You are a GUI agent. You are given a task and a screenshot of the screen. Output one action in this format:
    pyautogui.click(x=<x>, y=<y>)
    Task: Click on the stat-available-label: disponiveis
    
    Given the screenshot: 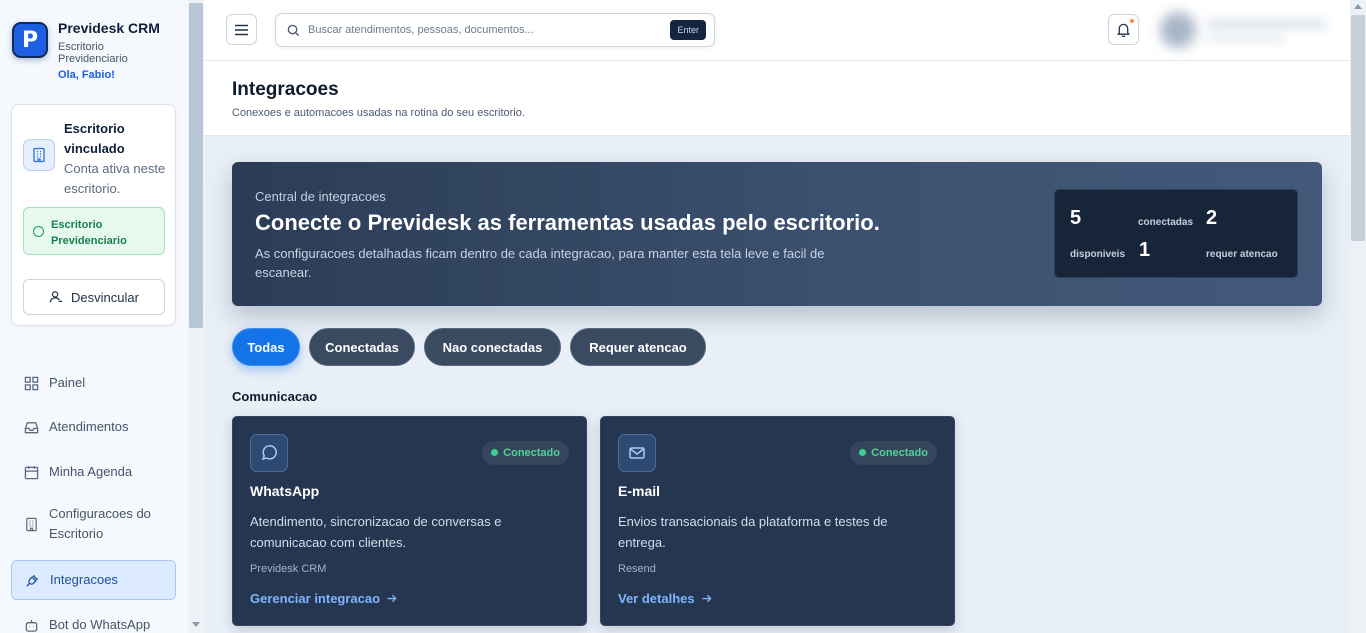 What is the action you would take?
    pyautogui.click(x=1098, y=254)
    